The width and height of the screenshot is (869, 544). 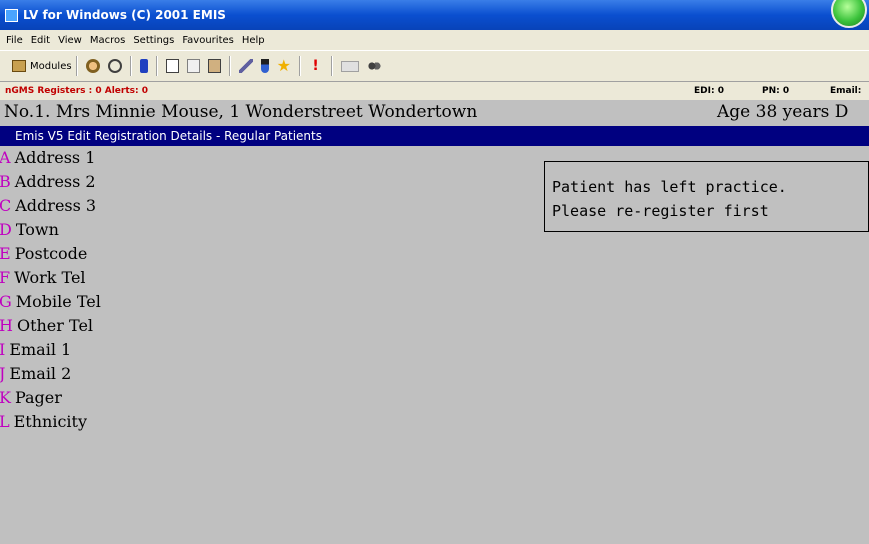 What do you see at coordinates (776, 91) in the screenshot?
I see `pn-count: PN: 0` at bounding box center [776, 91].